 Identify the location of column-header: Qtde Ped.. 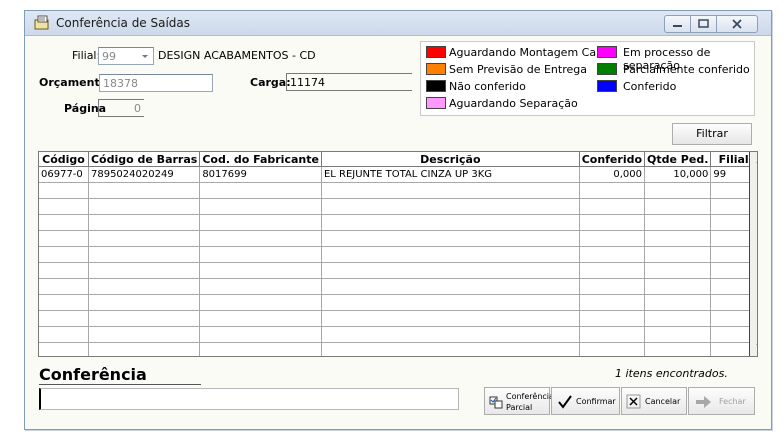
(678, 159).